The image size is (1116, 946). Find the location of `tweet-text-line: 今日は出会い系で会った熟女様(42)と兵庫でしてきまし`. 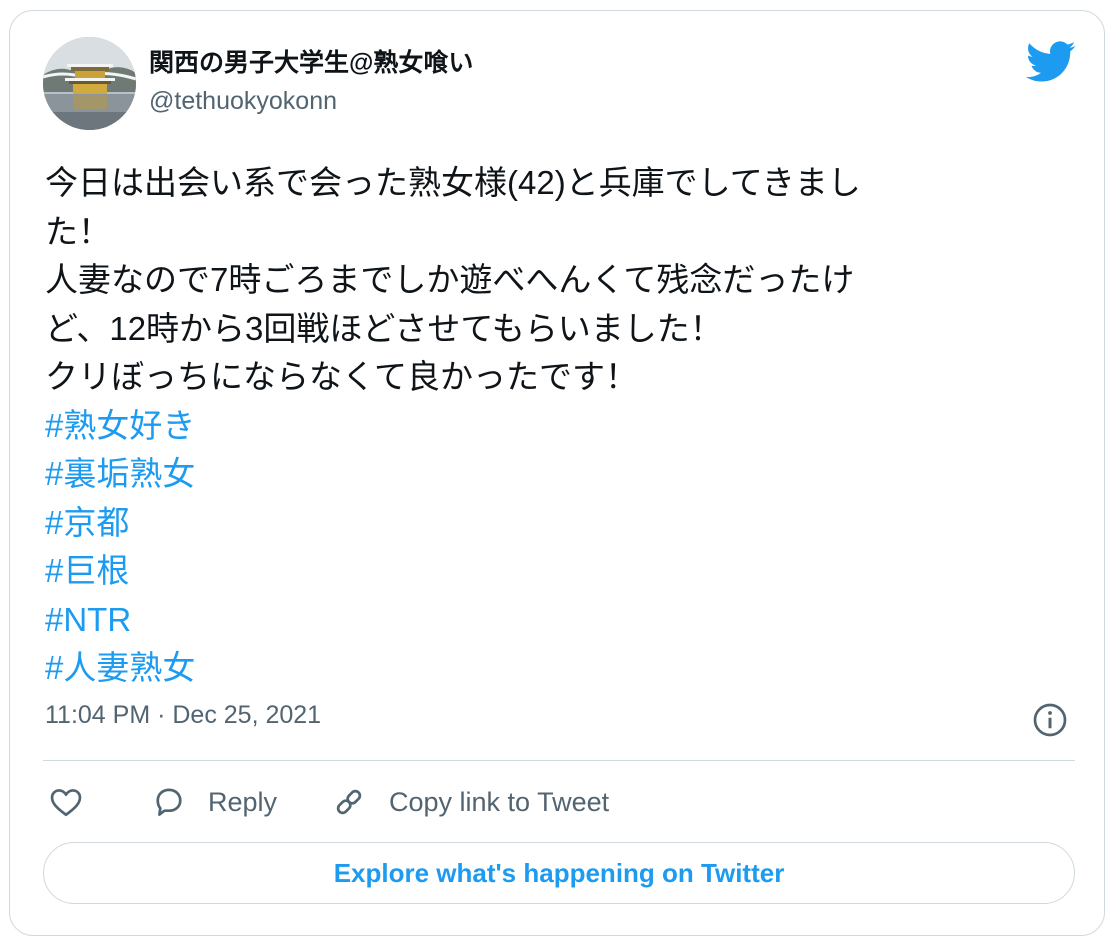

tweet-text-line: 今日は出会い系で会った熟女様(42)と兵庫でしてきまし is located at coordinates (453, 182).